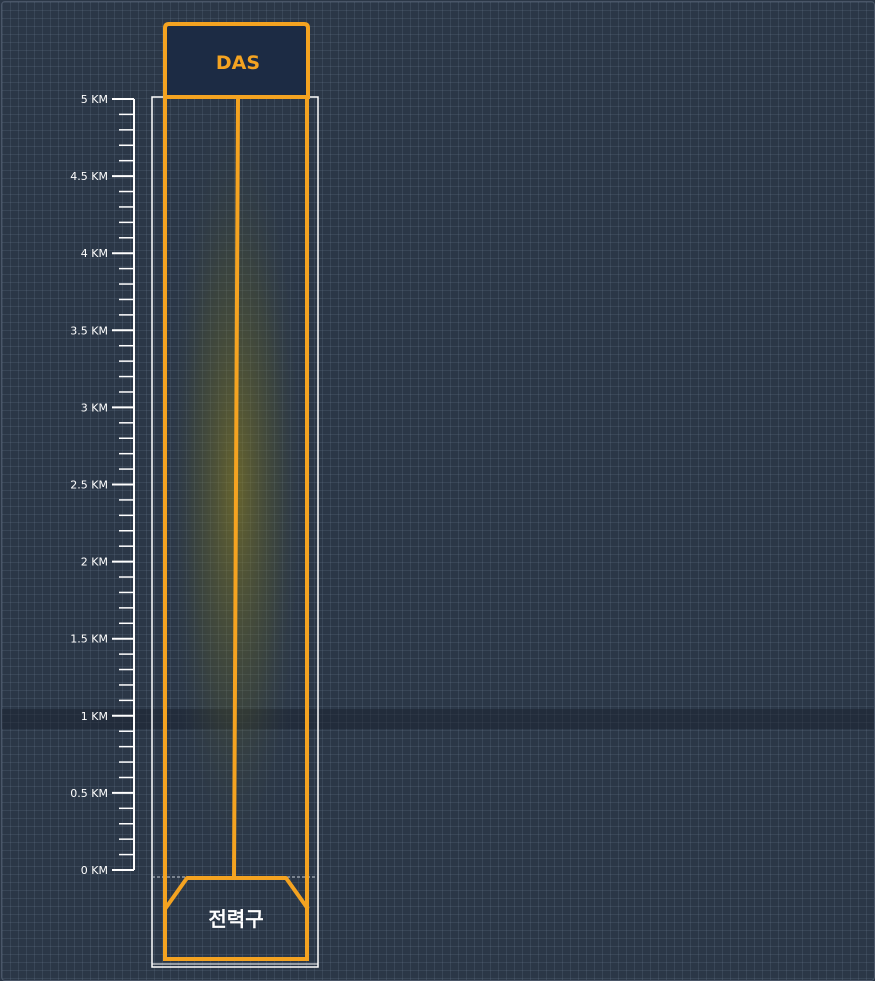 This screenshot has width=875, height=981. I want to click on power-tunnel-label: 전력구, so click(235, 919).